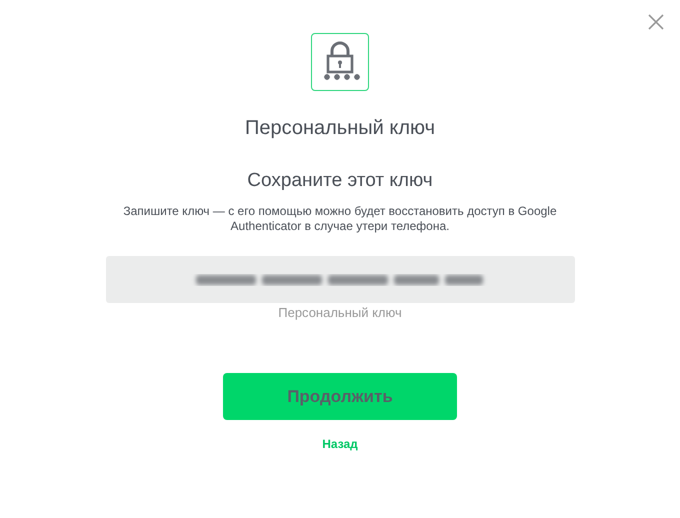  Describe the element at coordinates (340, 181) in the screenshot. I see `subtitle: Сохраните этот ключ` at that location.